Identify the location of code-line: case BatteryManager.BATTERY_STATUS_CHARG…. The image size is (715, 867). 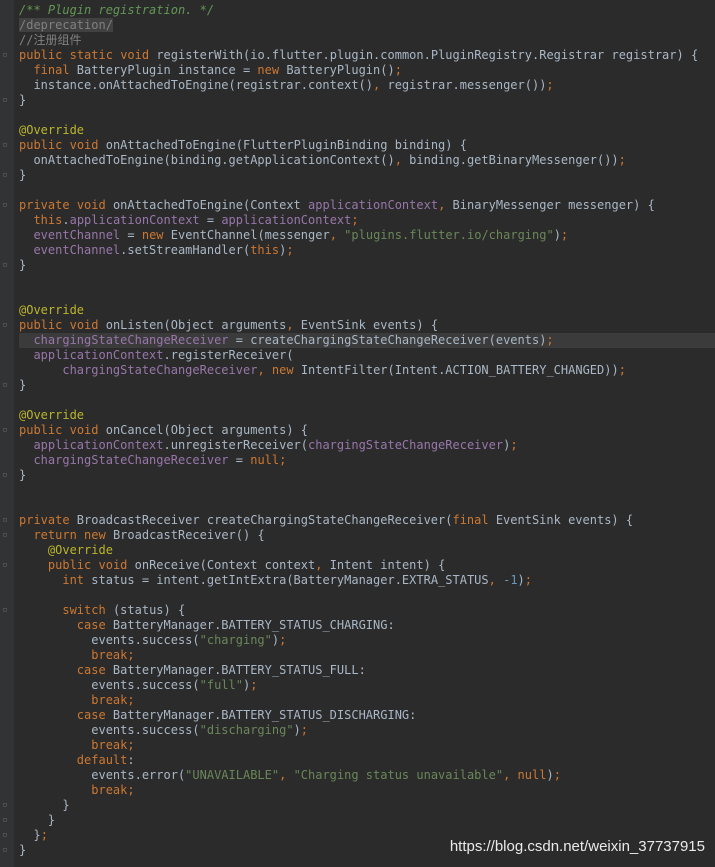
(367, 625).